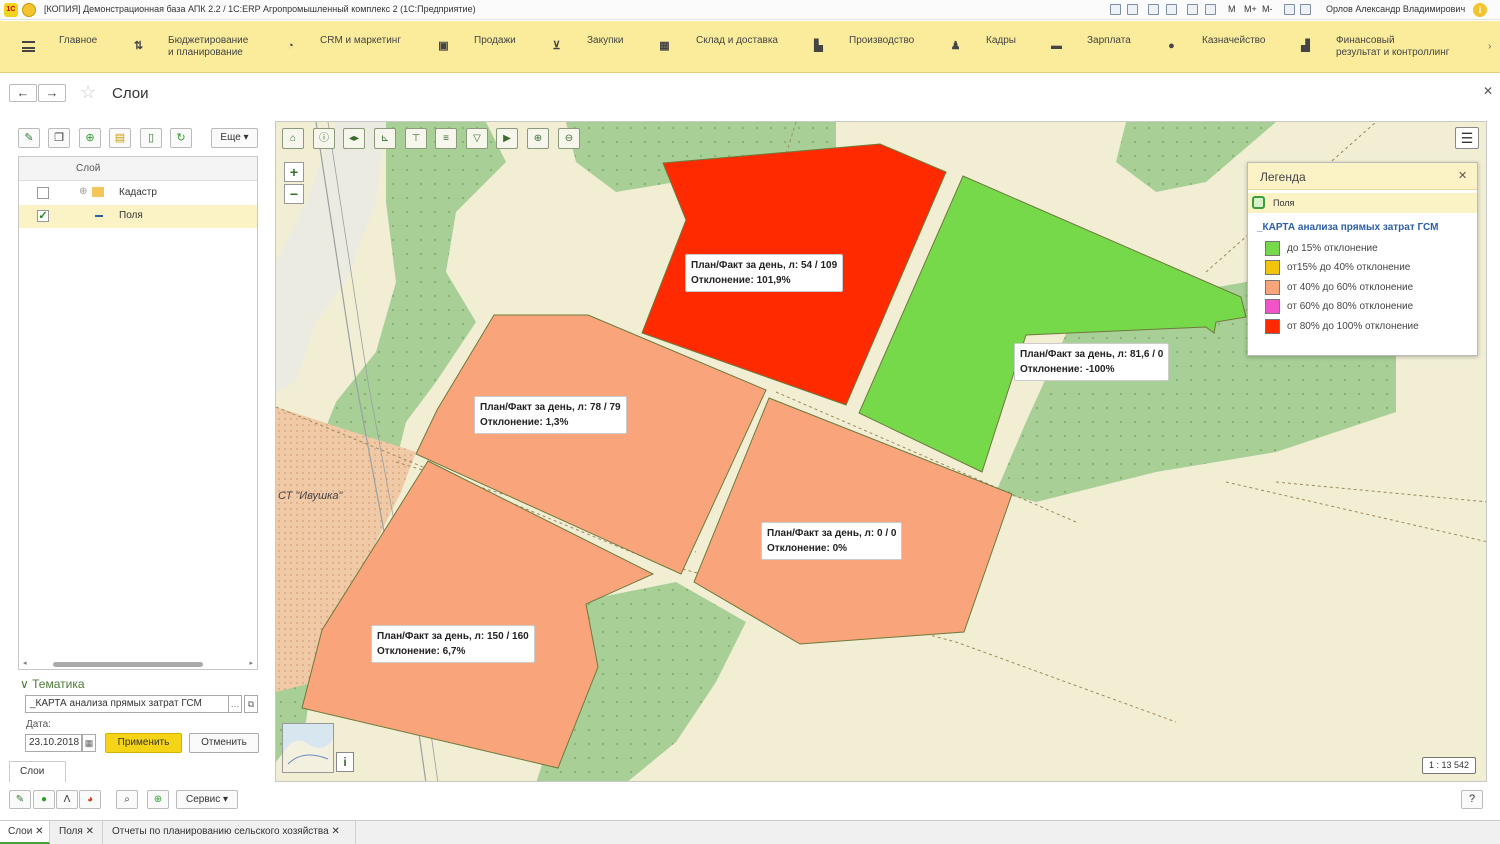  Describe the element at coordinates (1132, 9) in the screenshot. I see `print-icon` at that location.